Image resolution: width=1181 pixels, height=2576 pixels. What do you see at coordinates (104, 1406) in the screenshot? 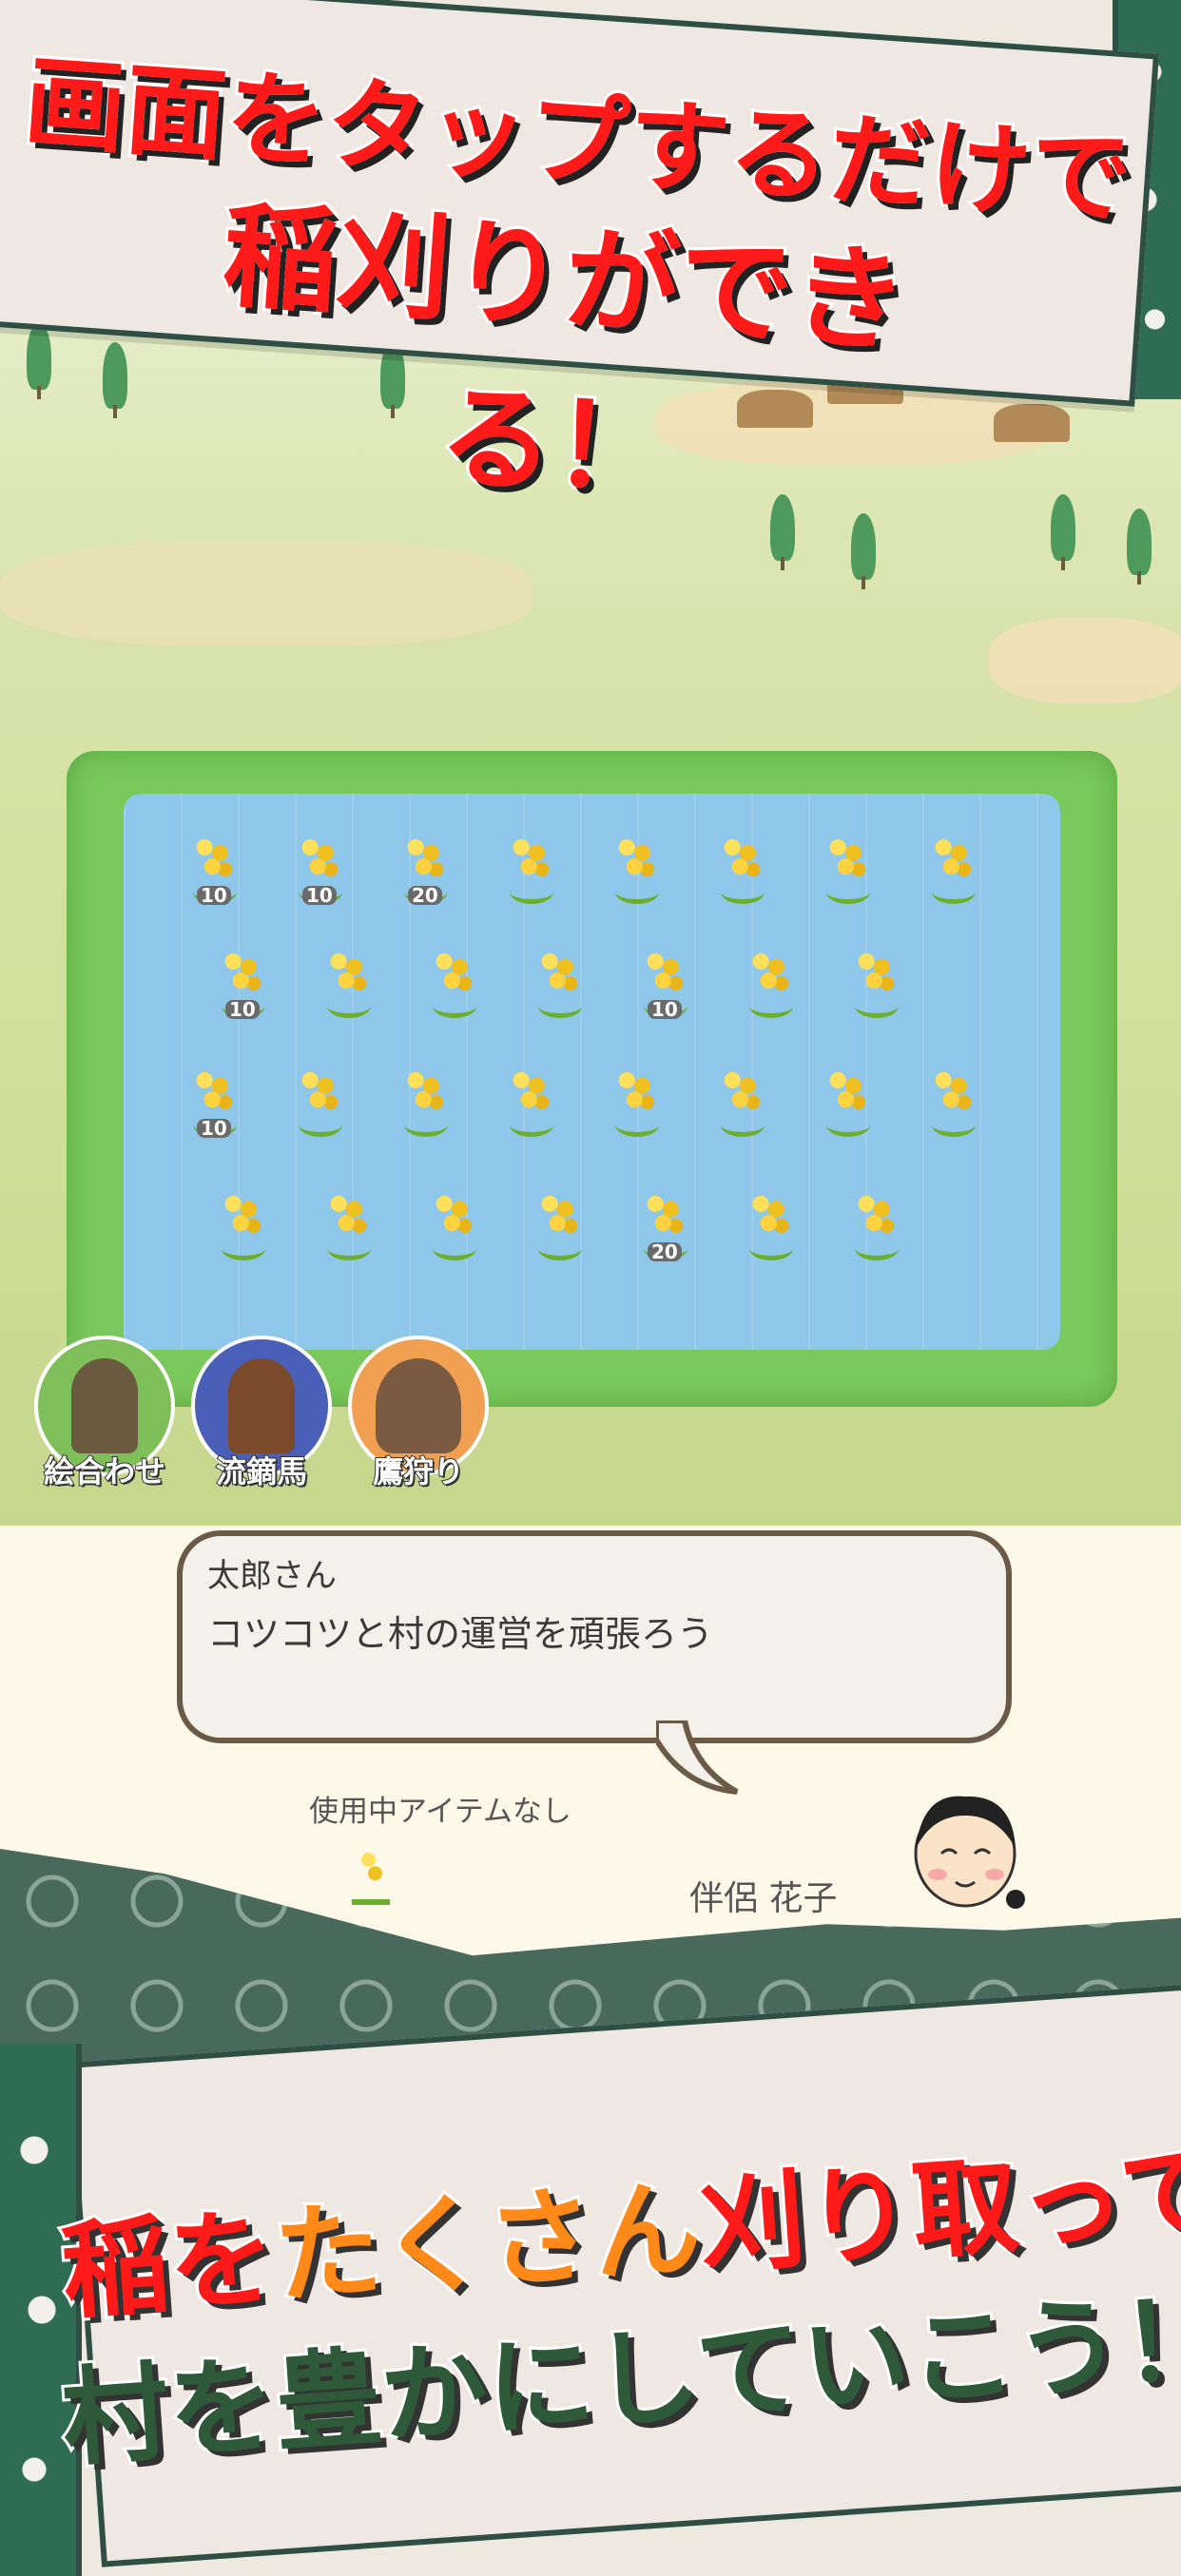
I see `elder-figure` at bounding box center [104, 1406].